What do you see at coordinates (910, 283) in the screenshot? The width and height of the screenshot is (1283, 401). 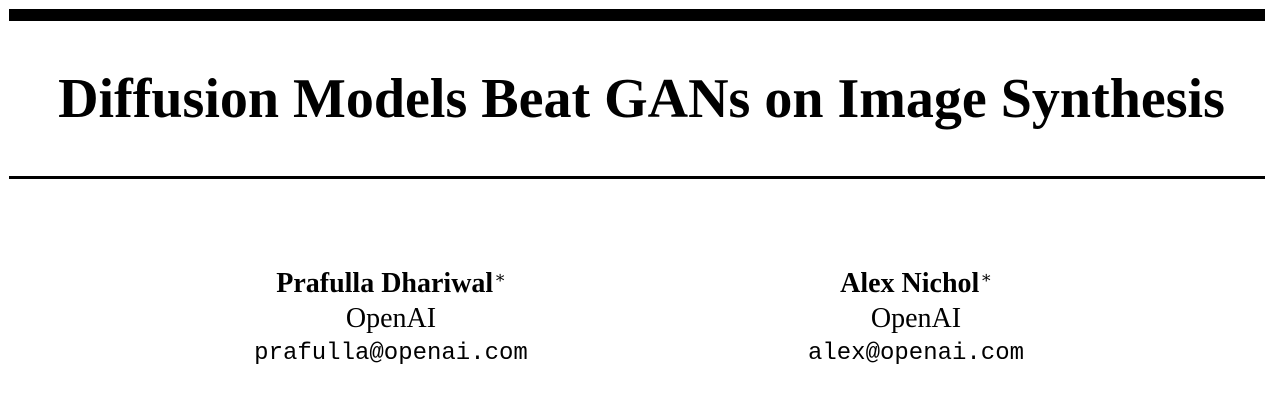 I see `author-name: Alex Nichol` at bounding box center [910, 283].